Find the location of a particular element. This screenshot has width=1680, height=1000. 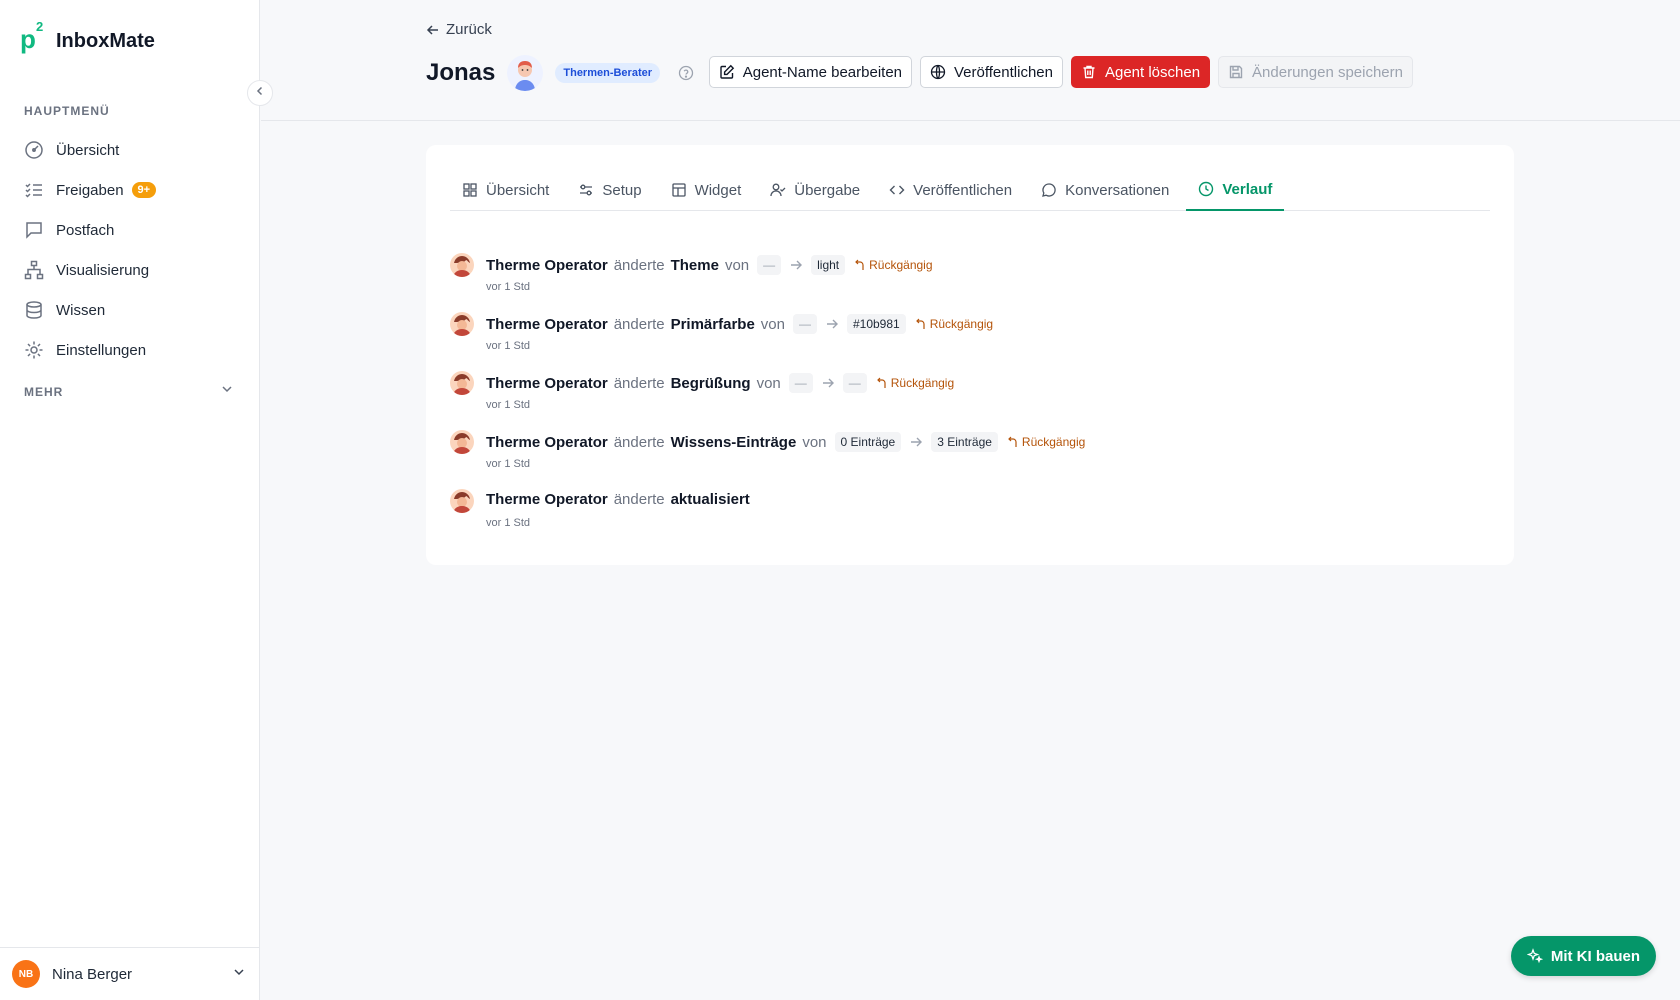

build-with-ai-button: Mit KI bauen is located at coordinates (1583, 956).